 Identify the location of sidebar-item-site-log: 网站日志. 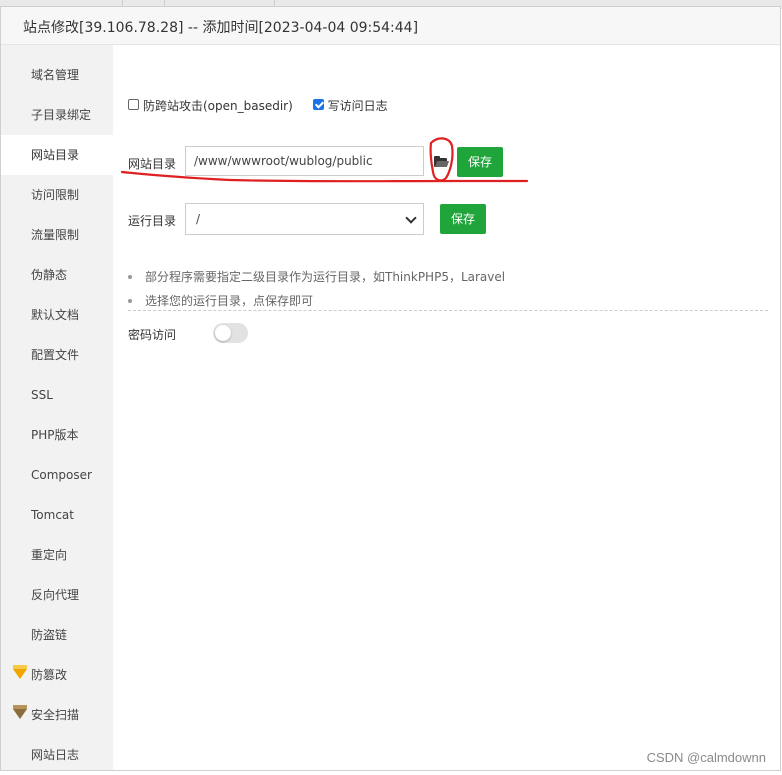
(57, 755).